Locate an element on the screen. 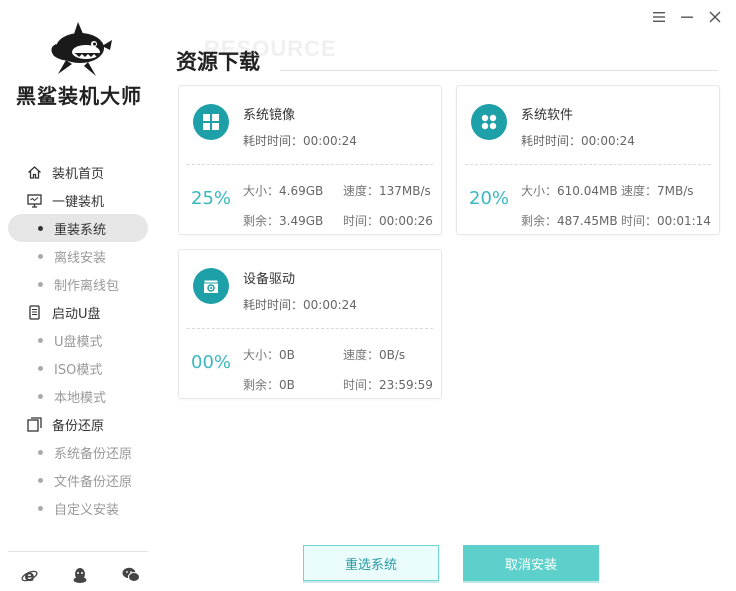  speed-stat: 速度：7MB/s is located at coordinates (657, 191).